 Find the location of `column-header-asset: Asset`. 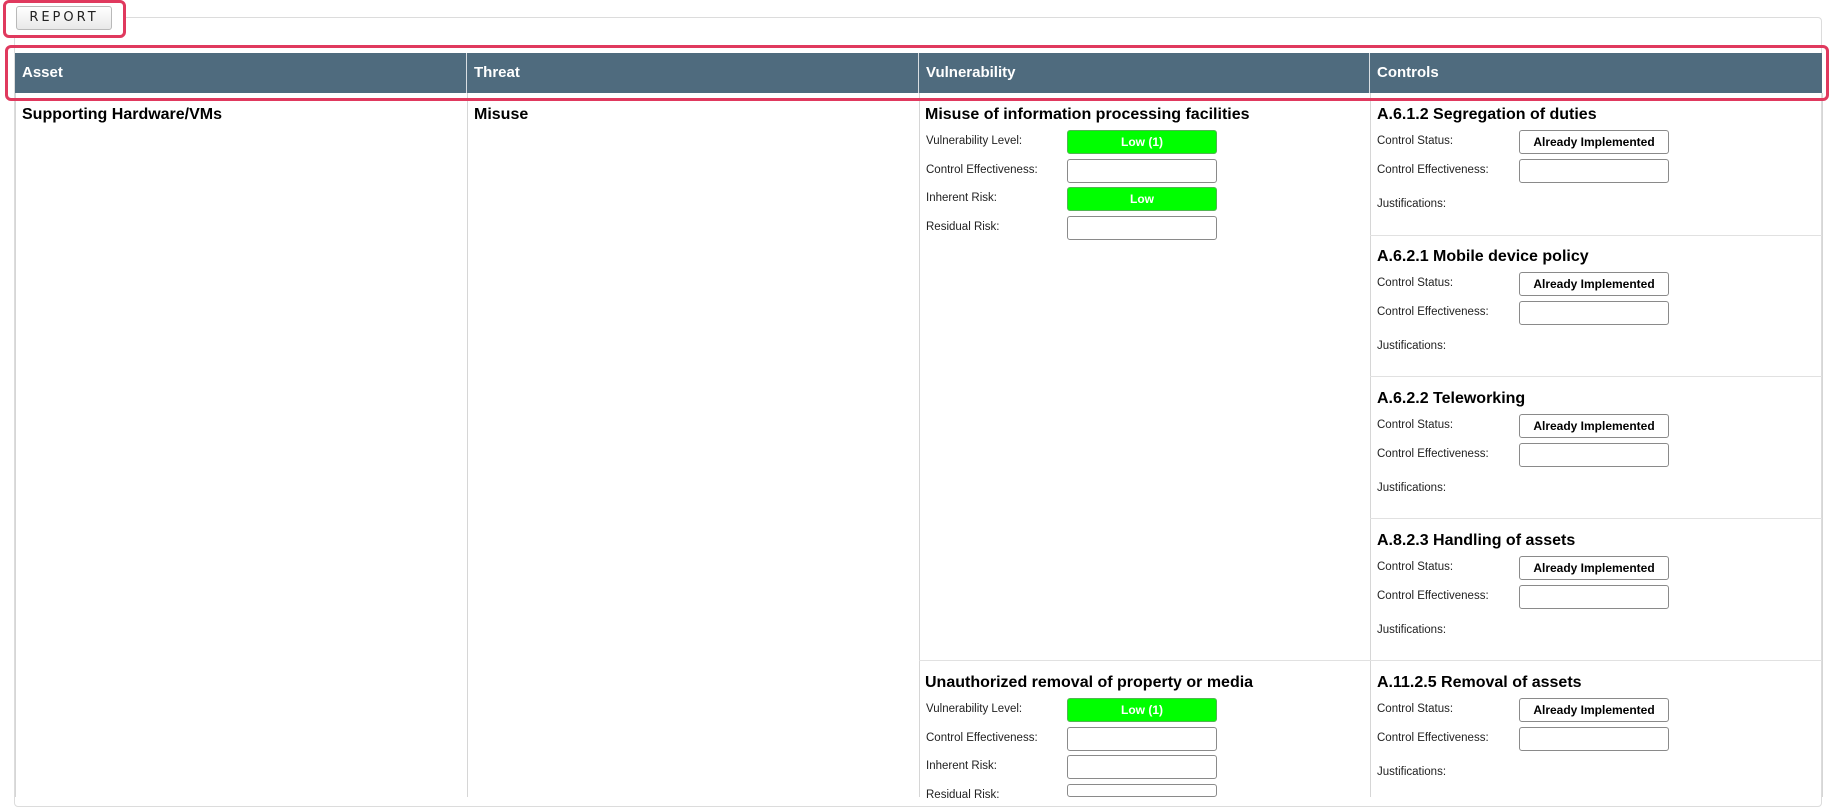

column-header-asset: Asset is located at coordinates (241, 73).